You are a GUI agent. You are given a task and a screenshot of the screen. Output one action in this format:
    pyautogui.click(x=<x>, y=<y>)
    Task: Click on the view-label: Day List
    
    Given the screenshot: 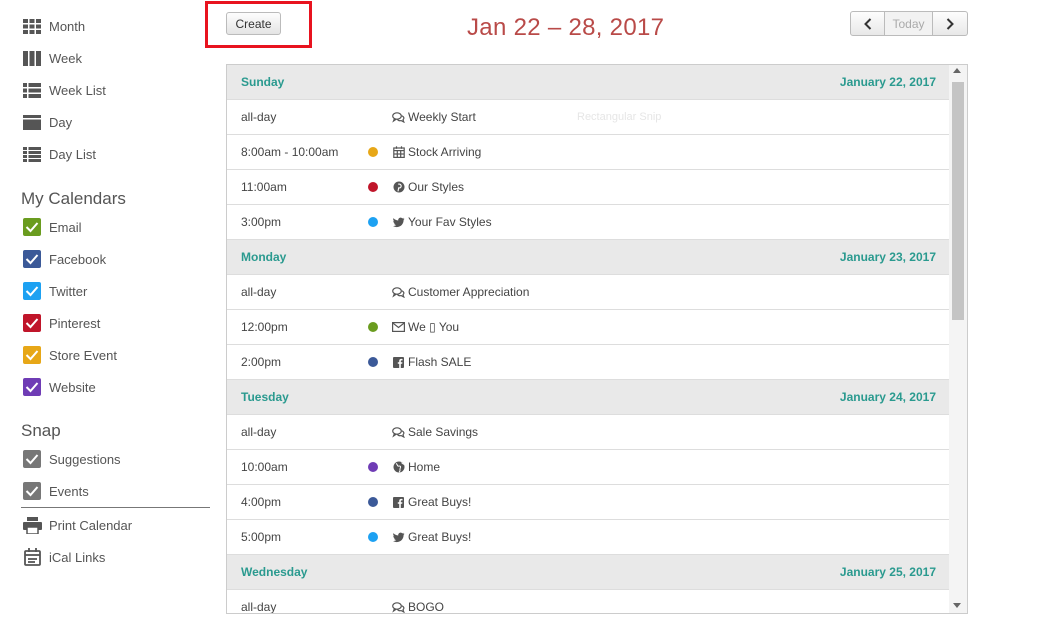 What is the action you would take?
    pyautogui.click(x=72, y=154)
    